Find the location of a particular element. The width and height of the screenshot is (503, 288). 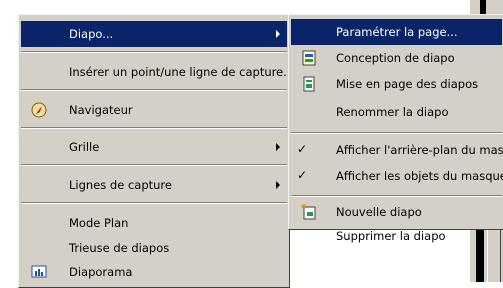

scrollbar-edge is located at coordinates (483, 7).